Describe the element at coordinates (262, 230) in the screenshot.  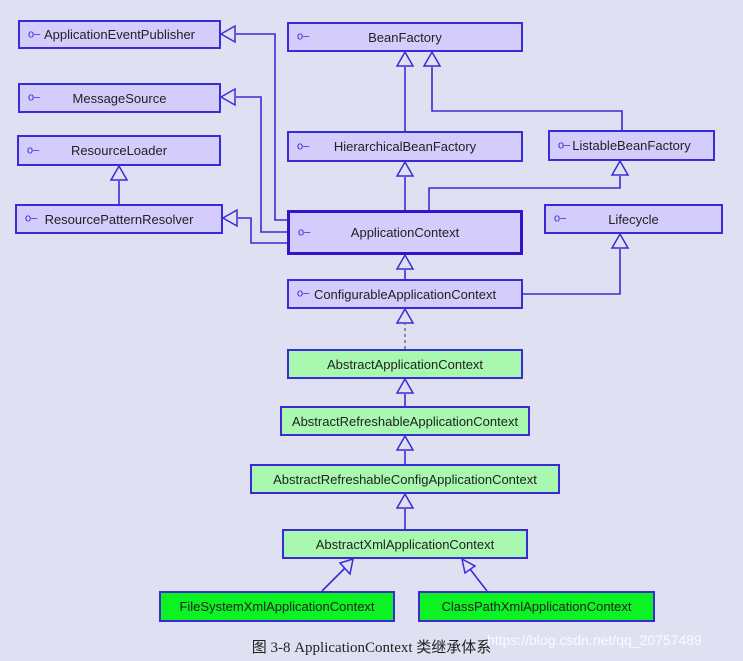
I see `edge-app-context-to-resource-pattern-resolver` at that location.